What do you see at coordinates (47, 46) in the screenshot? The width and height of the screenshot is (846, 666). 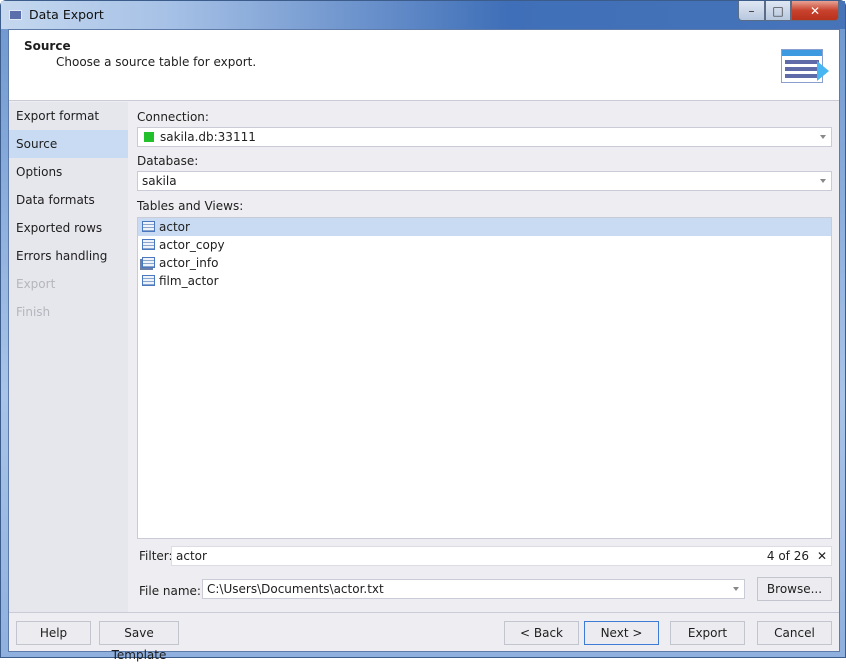 I see `page-title: Source` at bounding box center [47, 46].